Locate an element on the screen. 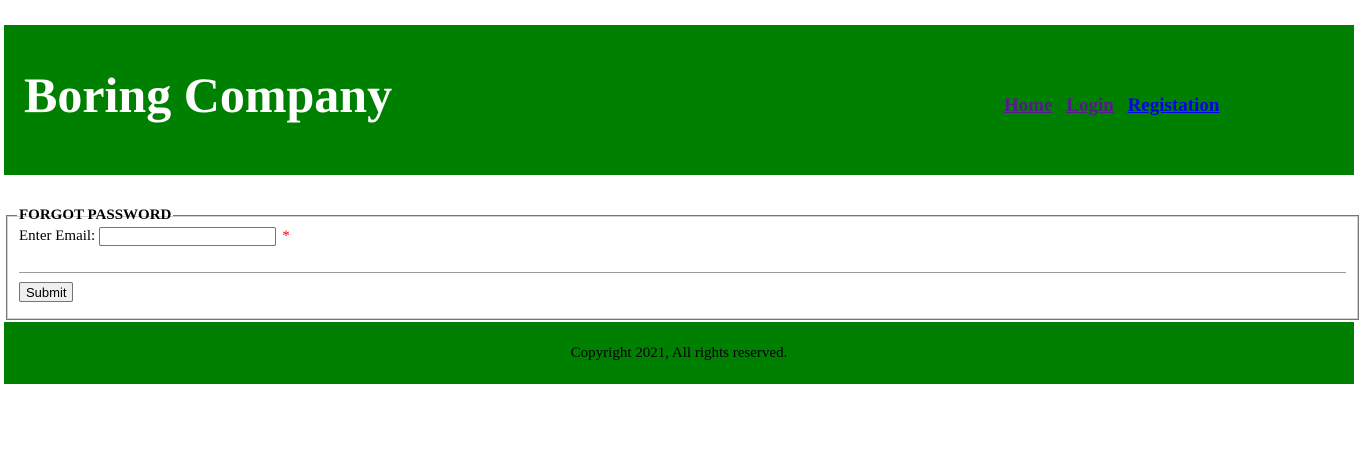 This screenshot has width=1362, height=460. submit-button: Submit is located at coordinates (46, 292).